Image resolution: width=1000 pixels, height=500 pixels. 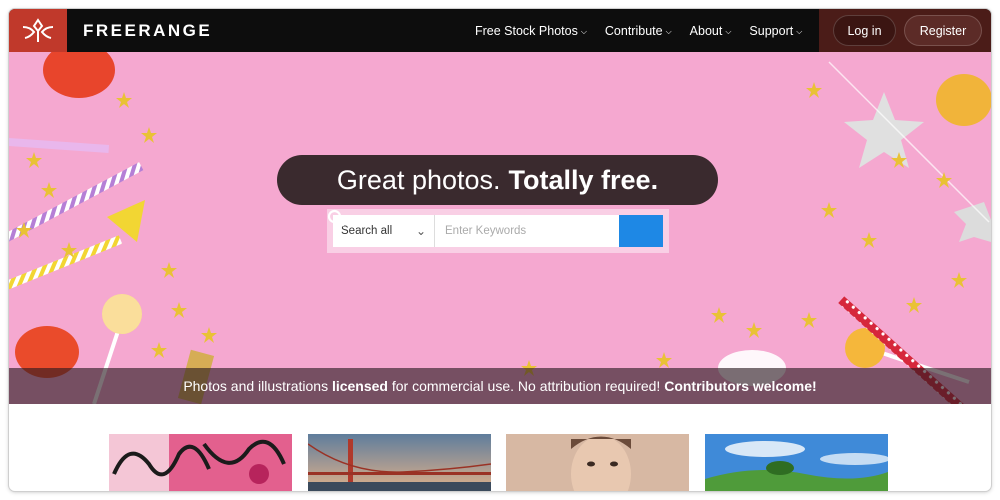 I want to click on nav-contribute: Contribute ⌵, so click(x=638, y=31).